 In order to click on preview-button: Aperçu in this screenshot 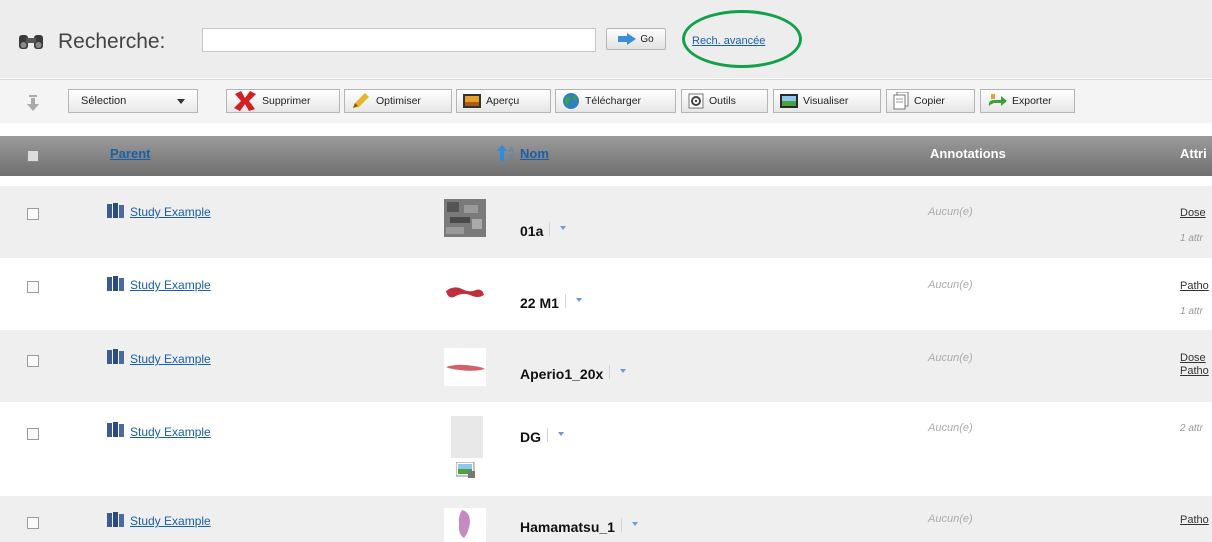, I will do `click(503, 101)`.